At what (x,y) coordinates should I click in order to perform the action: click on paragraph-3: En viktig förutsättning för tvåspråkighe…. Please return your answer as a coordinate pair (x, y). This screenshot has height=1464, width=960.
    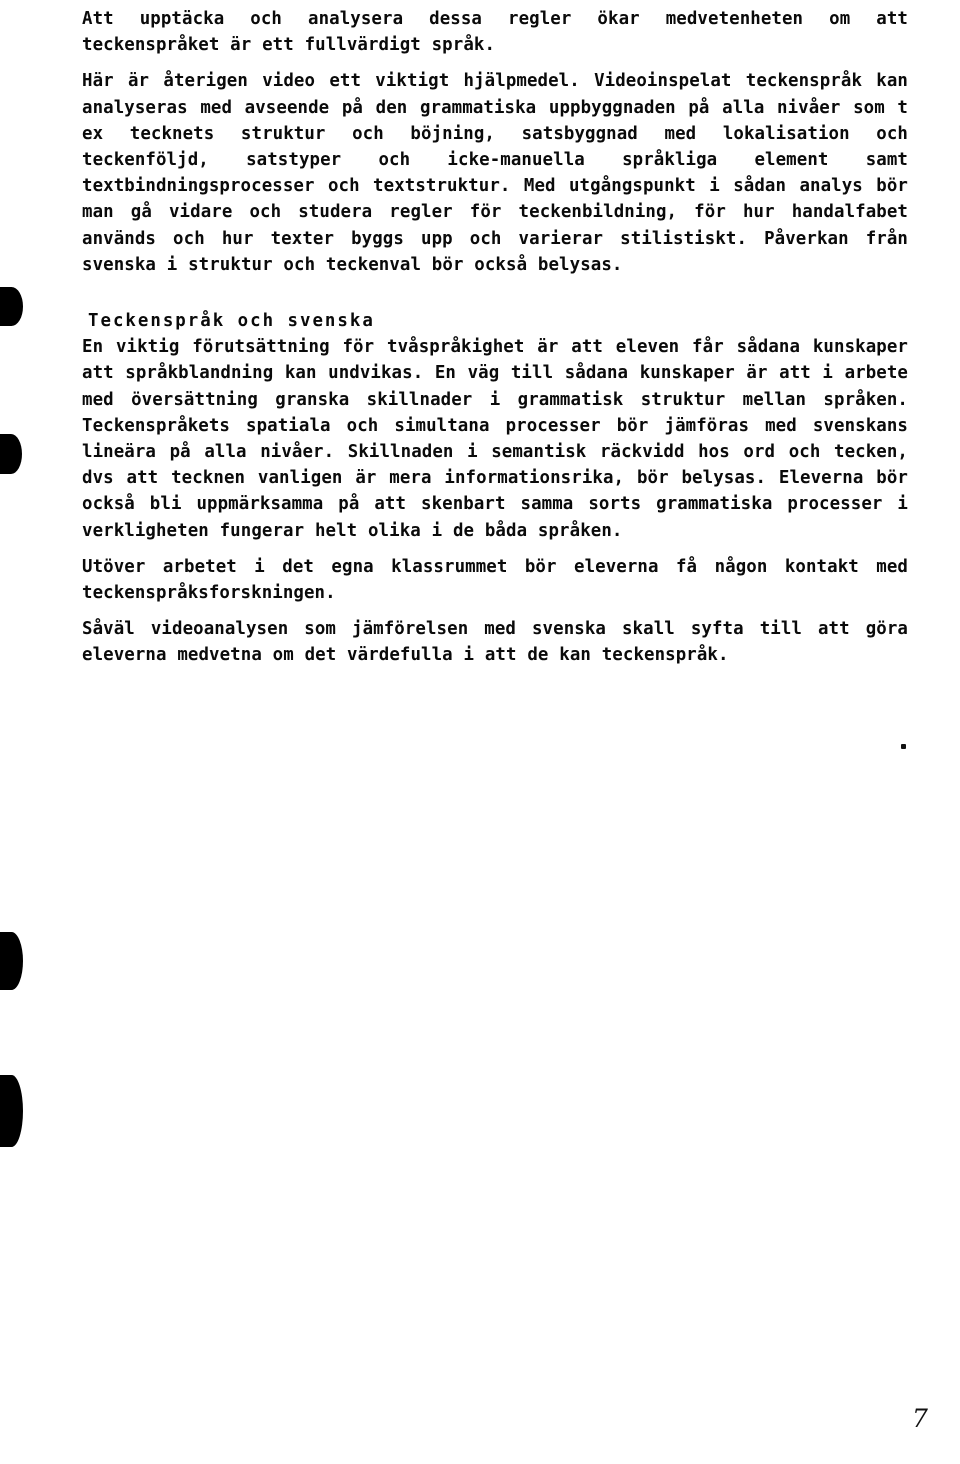
    Looking at the image, I should click on (495, 439).